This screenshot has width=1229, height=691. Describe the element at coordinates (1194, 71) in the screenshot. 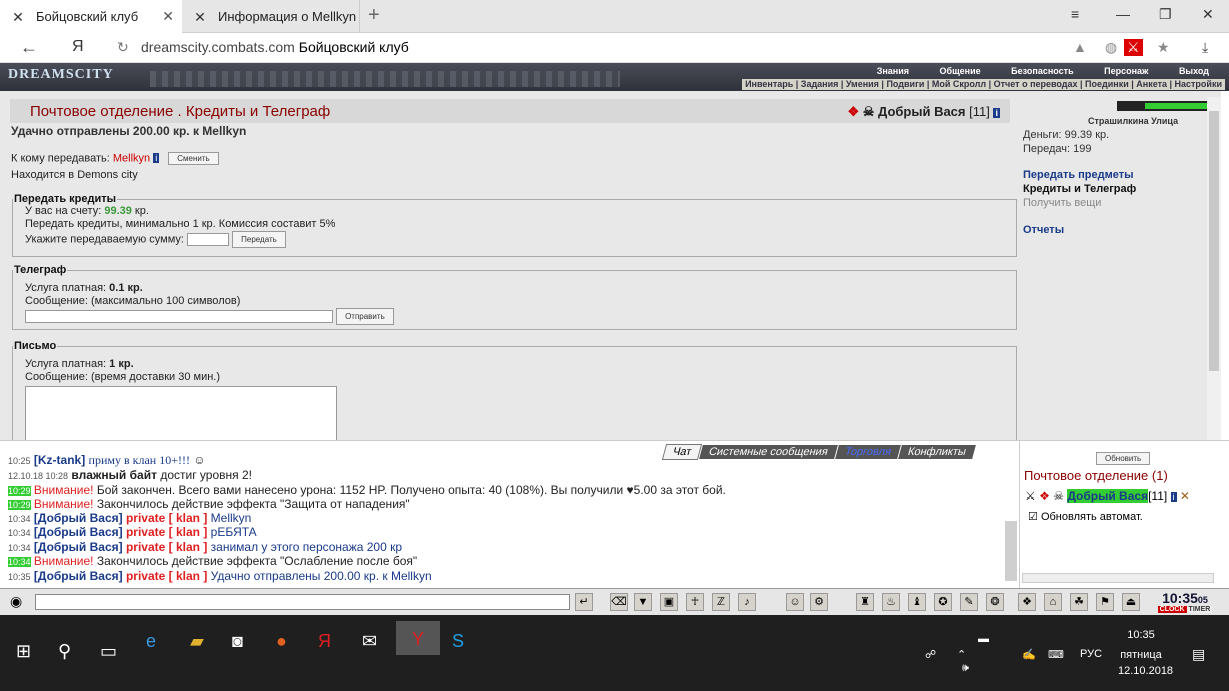

I see `menu-exit: Выход` at that location.